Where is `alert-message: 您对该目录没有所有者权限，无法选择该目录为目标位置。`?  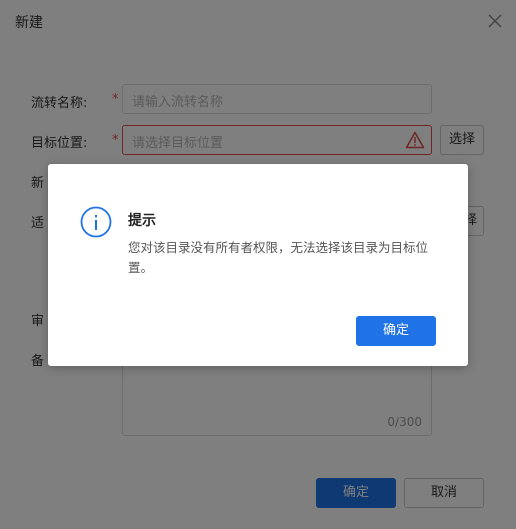
alert-message: 您对该目录没有所有者权限，无法选择该目录为目标位置。 is located at coordinates (278, 257).